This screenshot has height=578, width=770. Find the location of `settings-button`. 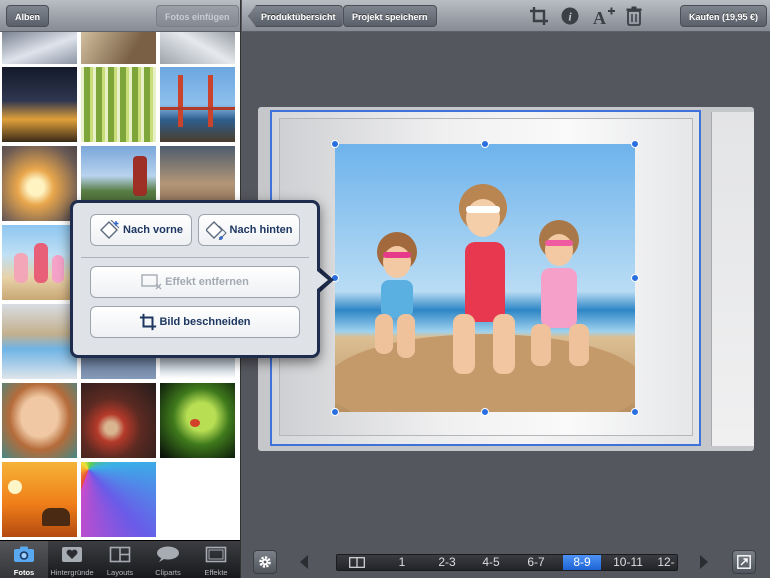

settings-button is located at coordinates (265, 562).